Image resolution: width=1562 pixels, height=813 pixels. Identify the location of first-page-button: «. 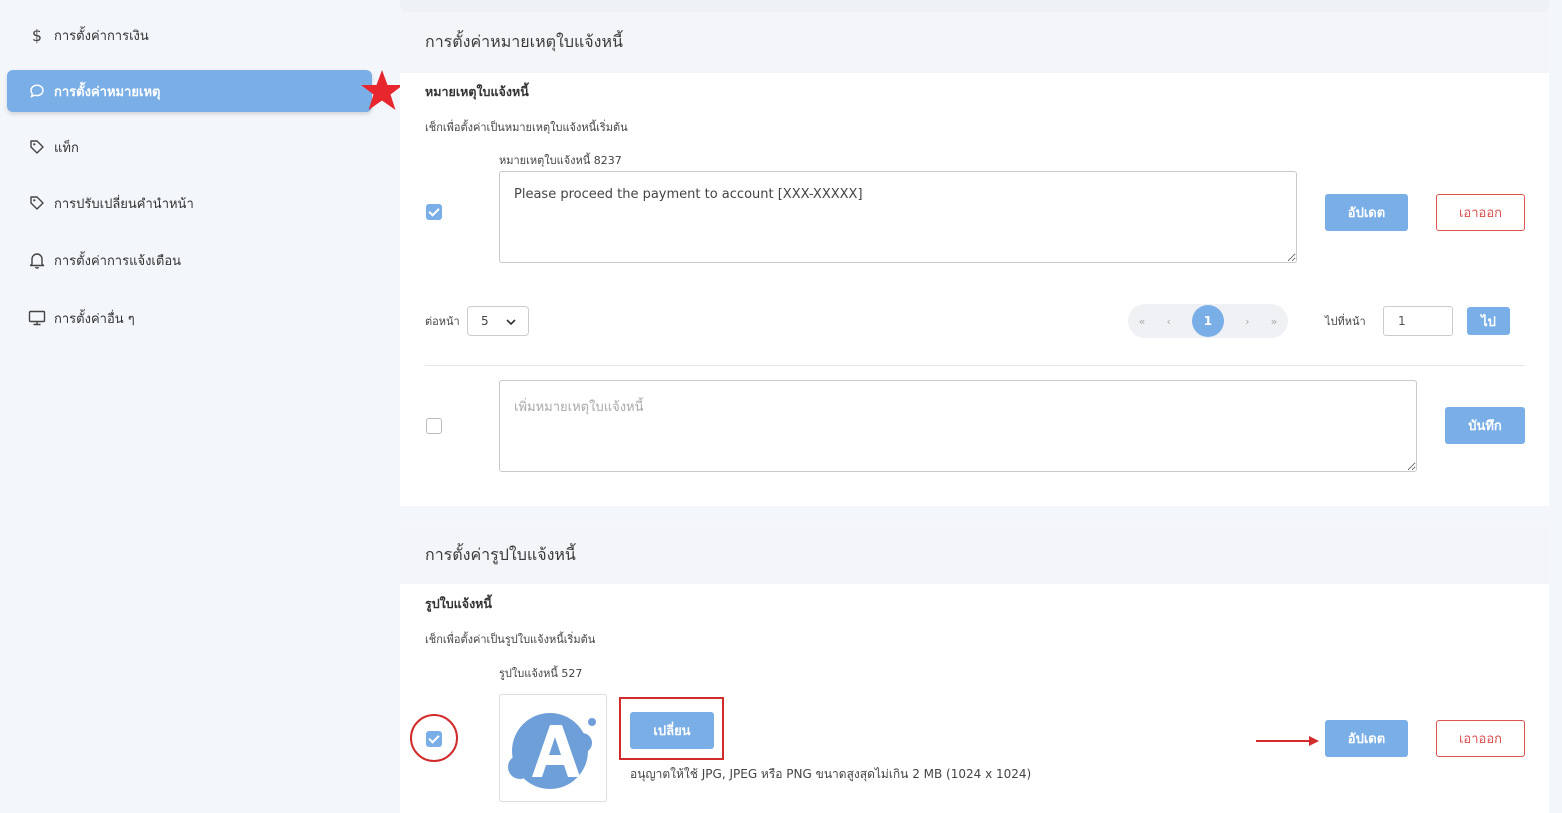
(1142, 321).